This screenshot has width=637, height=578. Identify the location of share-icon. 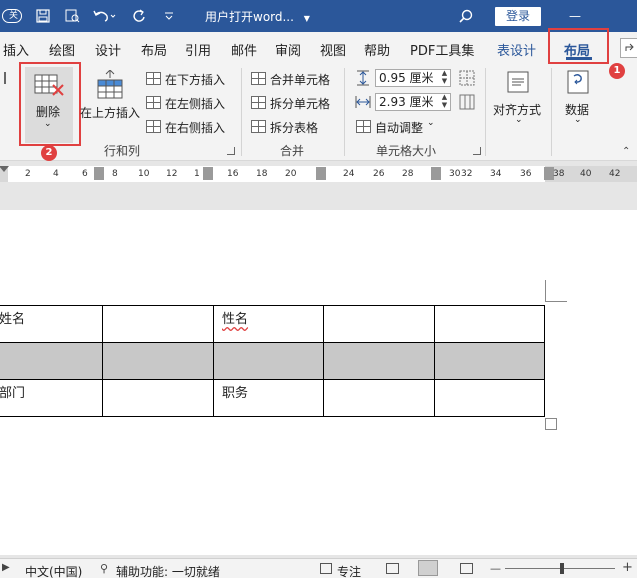
(628, 48).